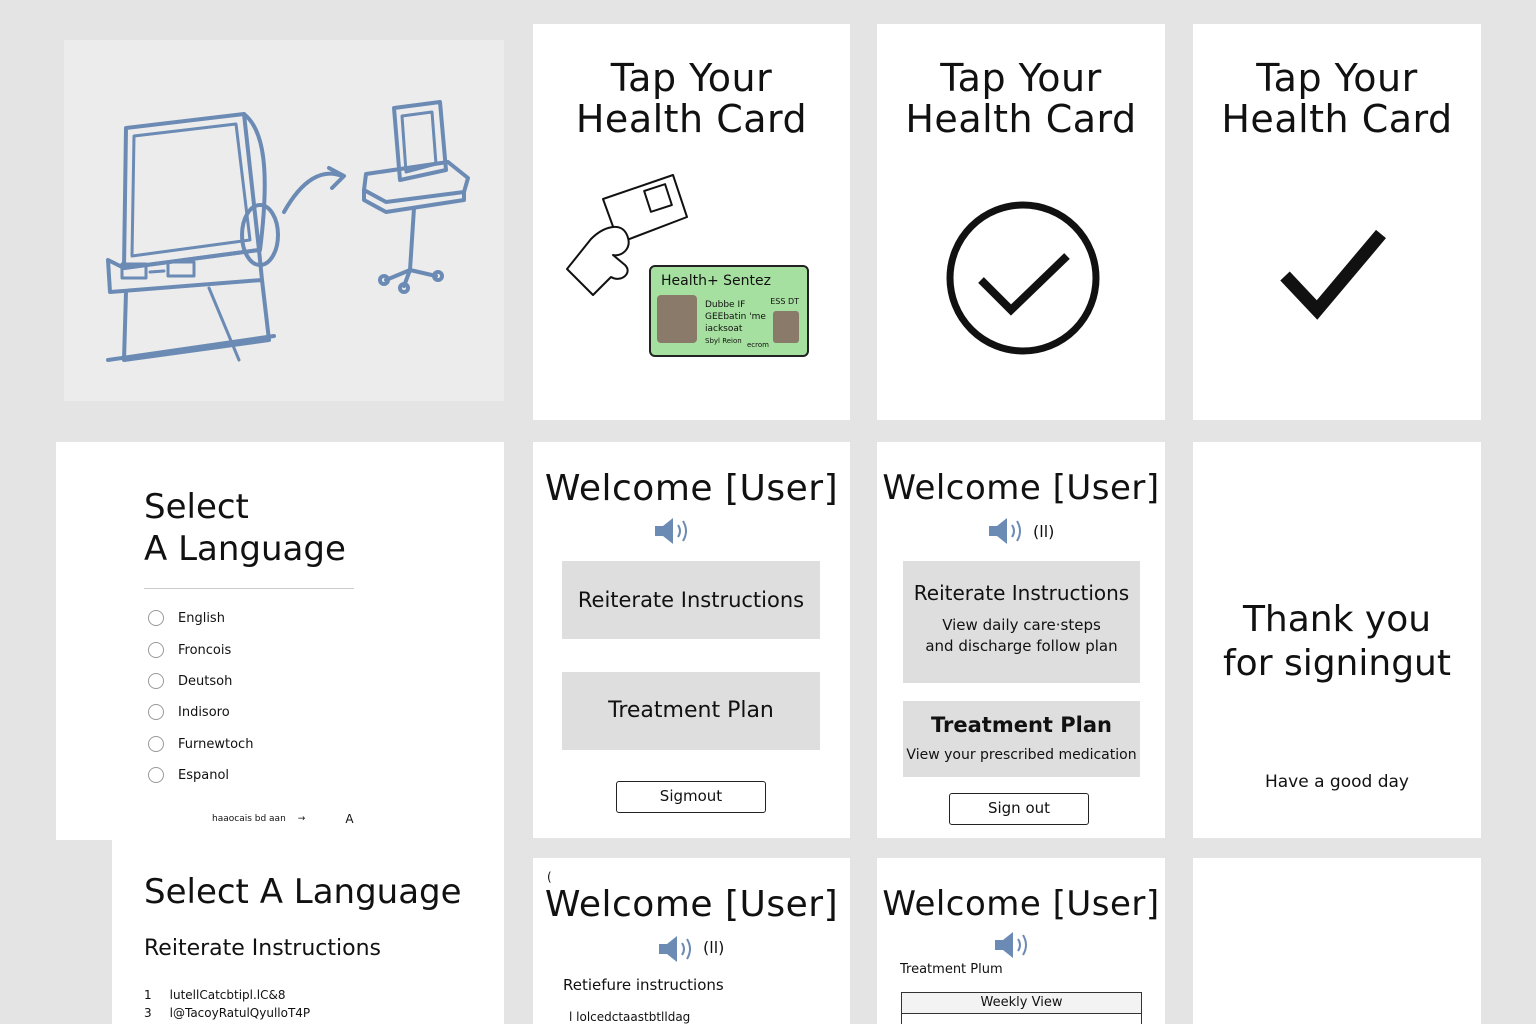 This screenshot has width=1536, height=1024. What do you see at coordinates (288, 231) in the screenshot?
I see `kiosk-illustration` at bounding box center [288, 231].